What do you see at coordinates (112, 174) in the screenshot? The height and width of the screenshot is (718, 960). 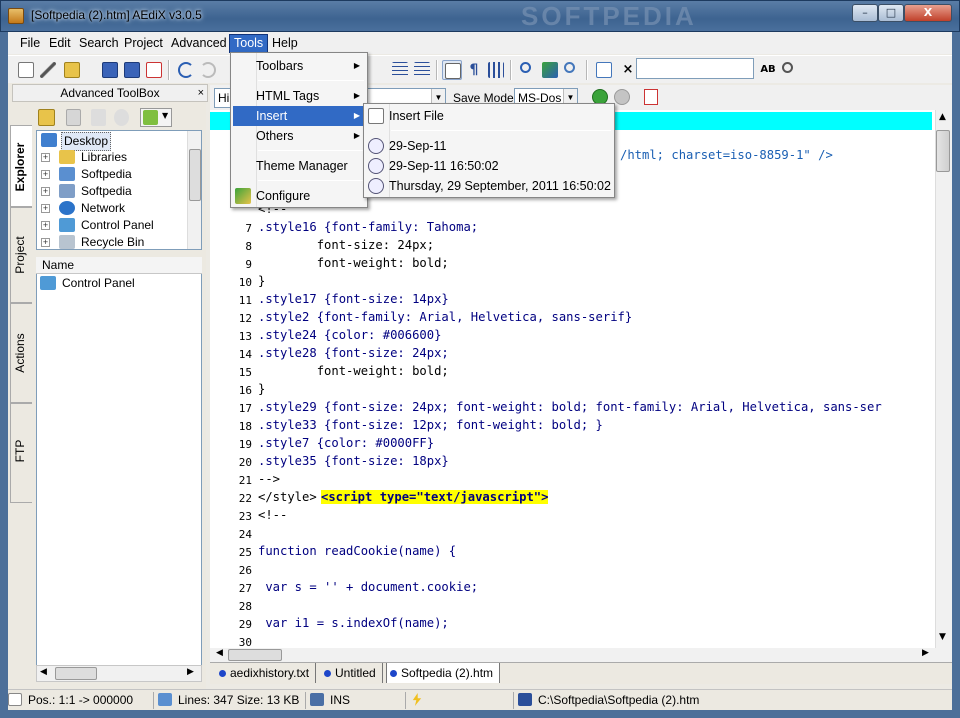 I see `tree-item-softpedia: + Softpedia` at bounding box center [112, 174].